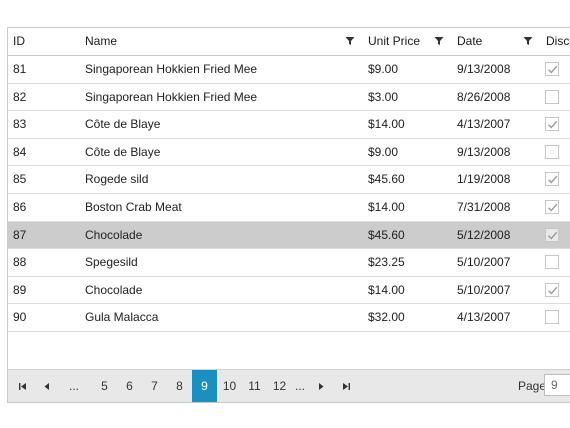 Image resolution: width=570 pixels, height=428 pixels. Describe the element at coordinates (20, 289) in the screenshot. I see `cell-id: 89` at that location.